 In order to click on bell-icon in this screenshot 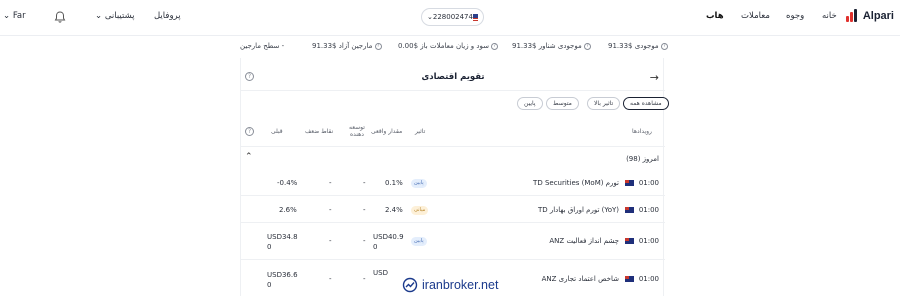, I will do `click(60, 17)`.